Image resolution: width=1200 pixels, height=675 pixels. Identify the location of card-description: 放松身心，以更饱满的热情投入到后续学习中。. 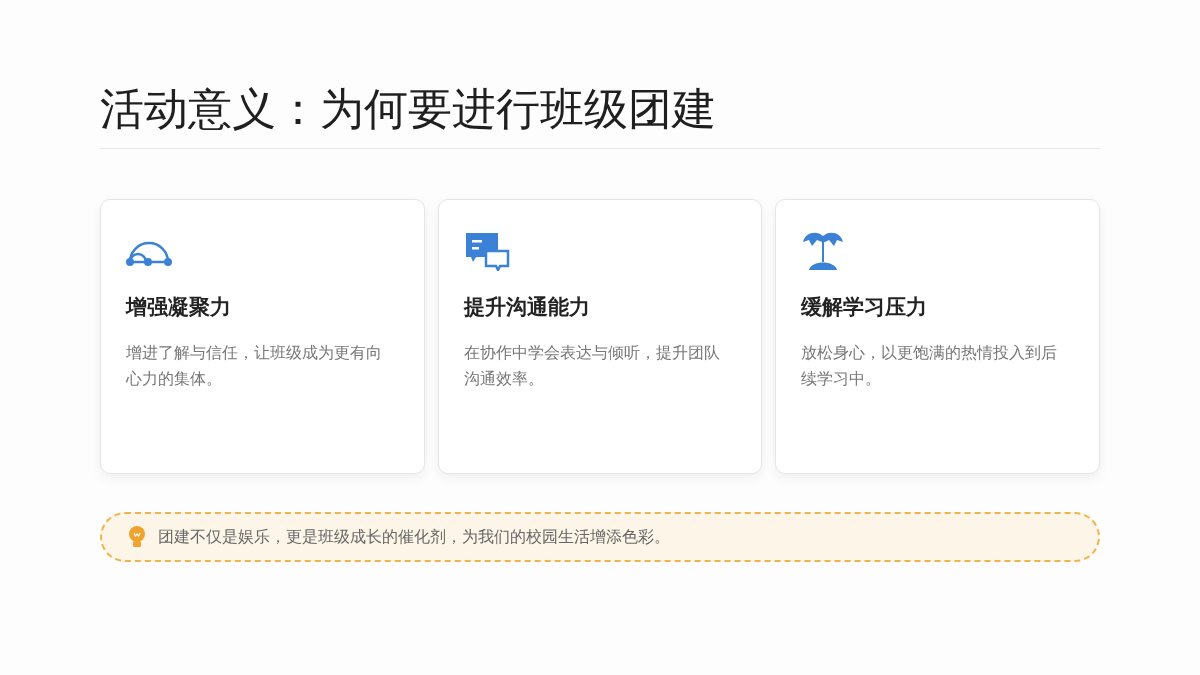
(930, 365).